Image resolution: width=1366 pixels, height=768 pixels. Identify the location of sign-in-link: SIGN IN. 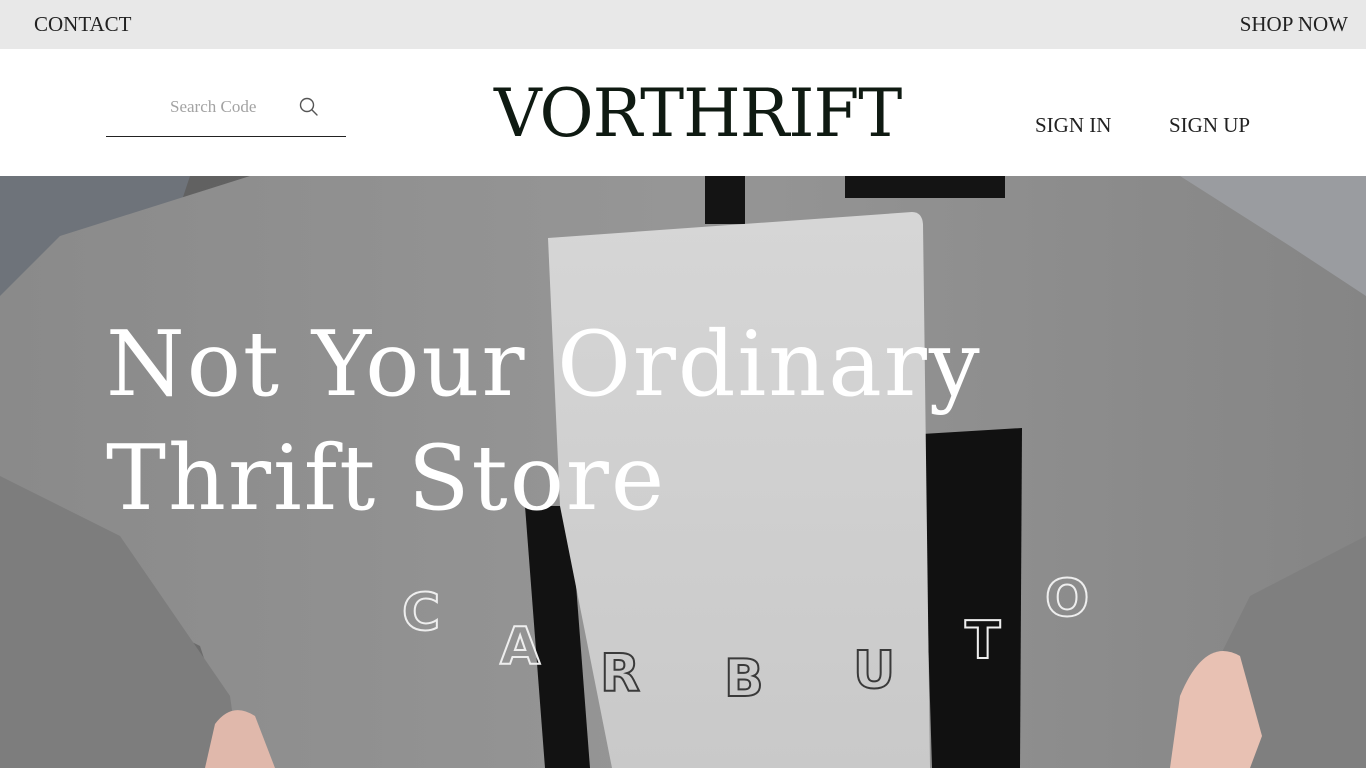
(1073, 125).